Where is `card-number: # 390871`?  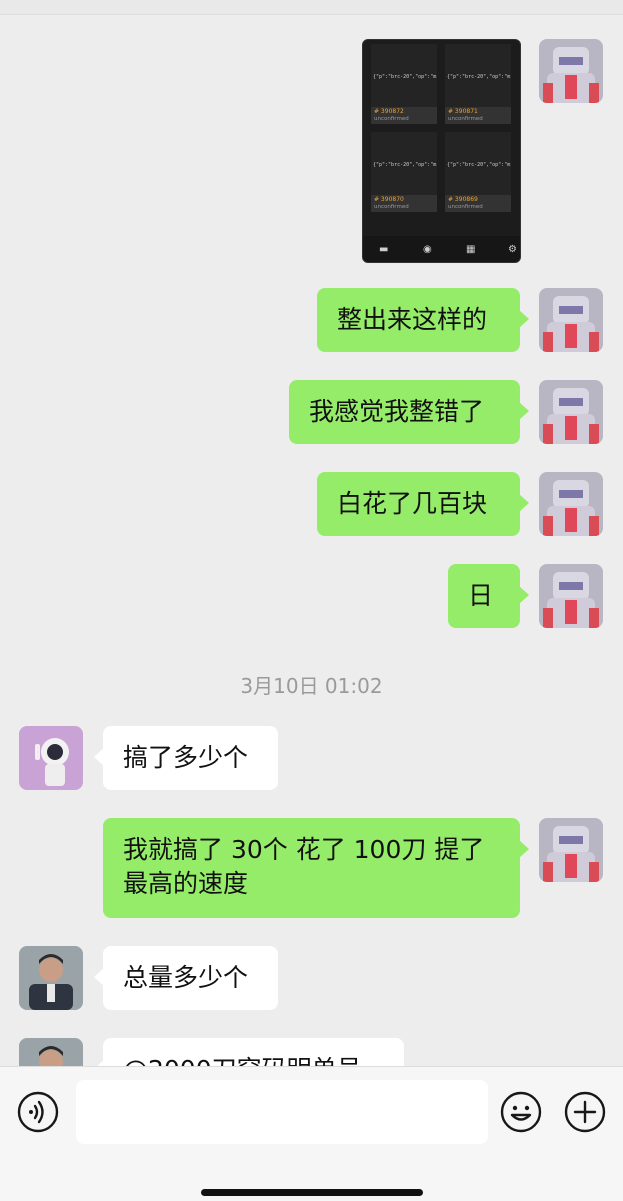 card-number: # 390871 is located at coordinates (463, 111).